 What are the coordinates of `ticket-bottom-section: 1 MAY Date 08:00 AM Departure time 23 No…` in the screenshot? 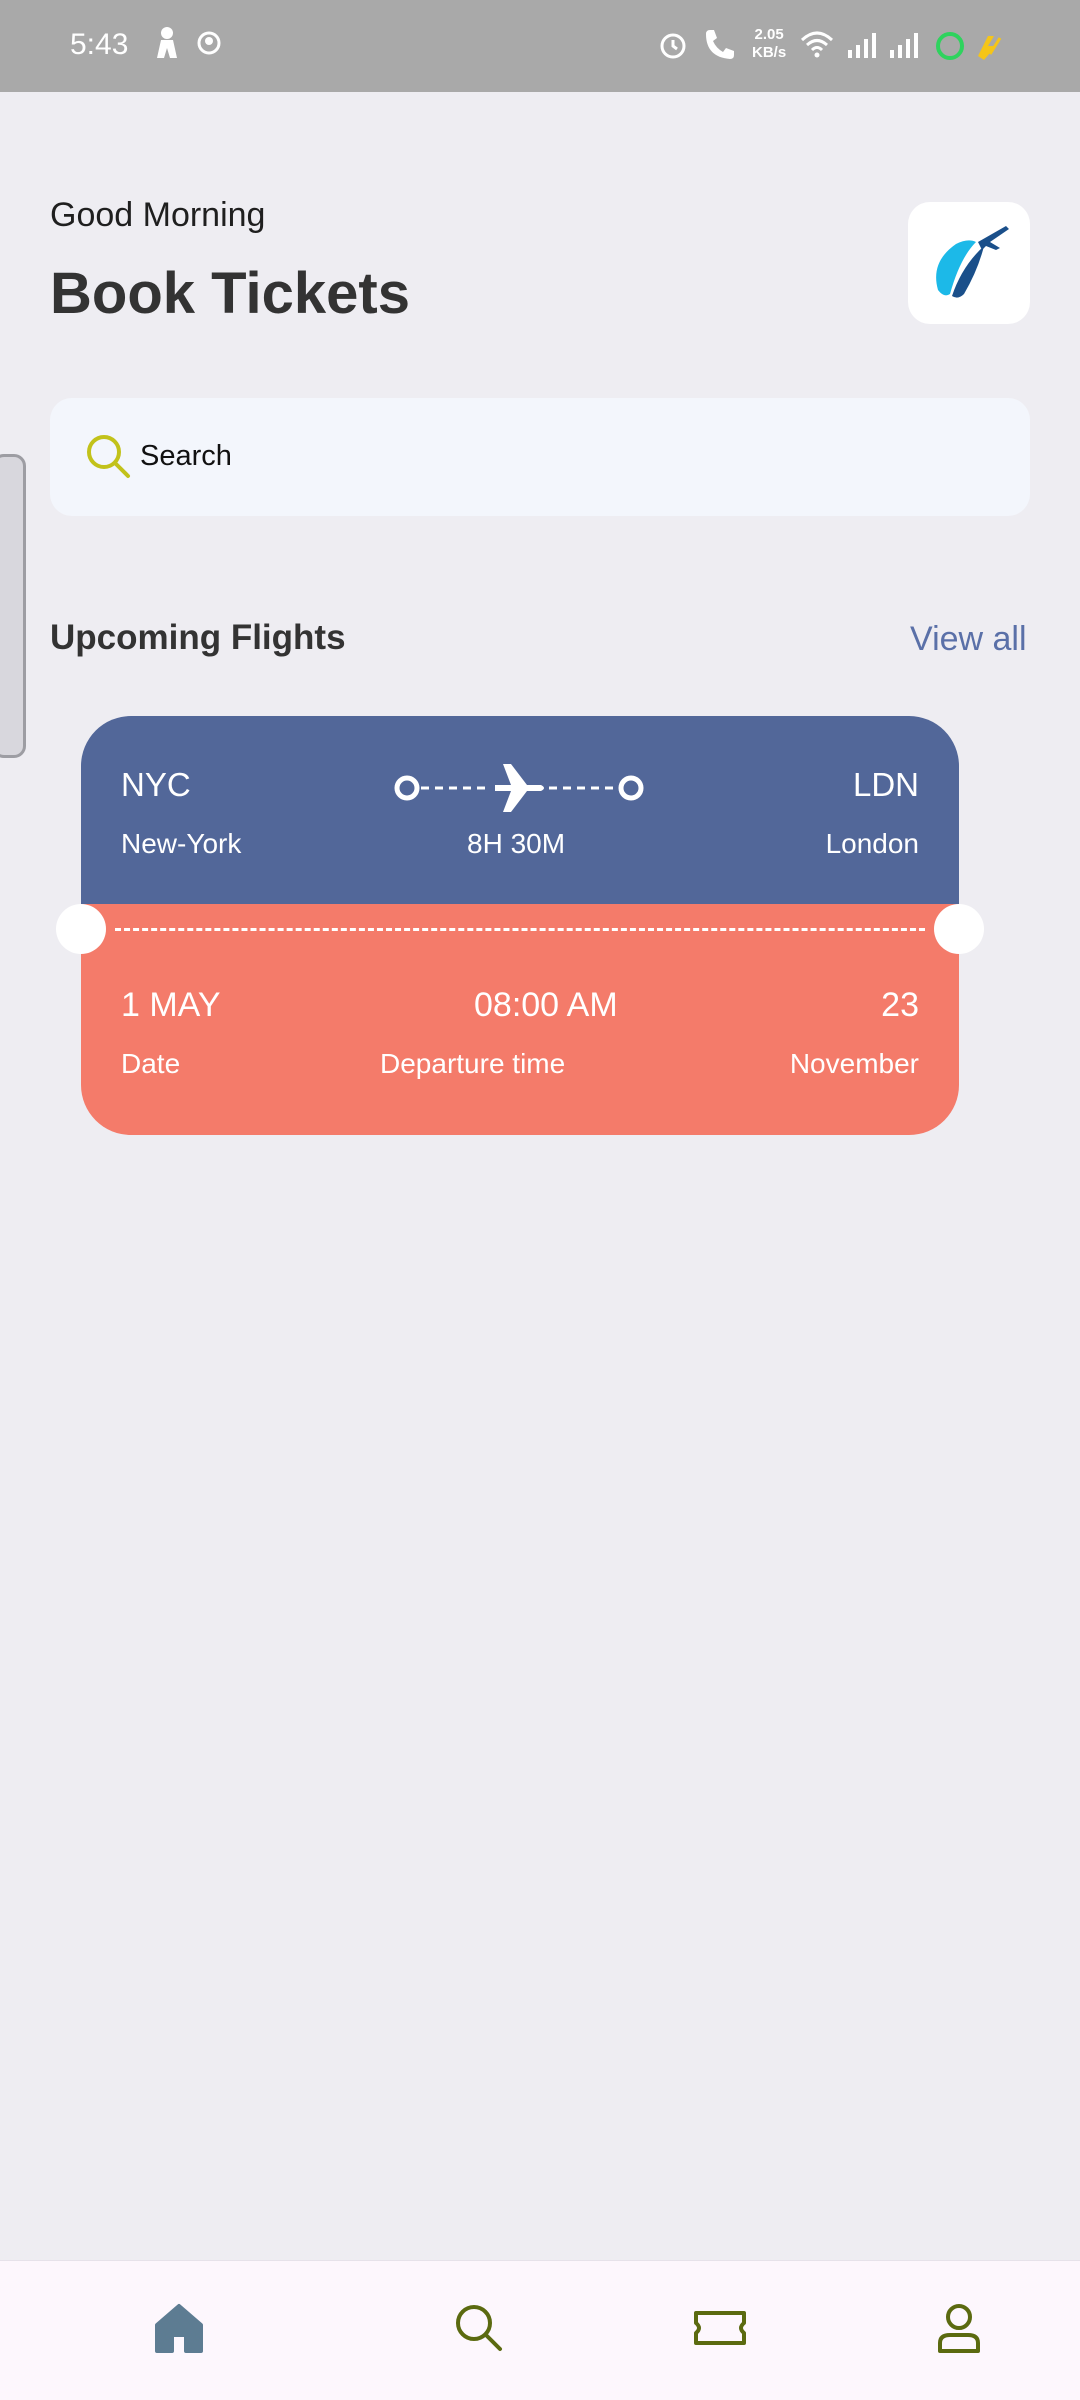 It's located at (520, 1044).